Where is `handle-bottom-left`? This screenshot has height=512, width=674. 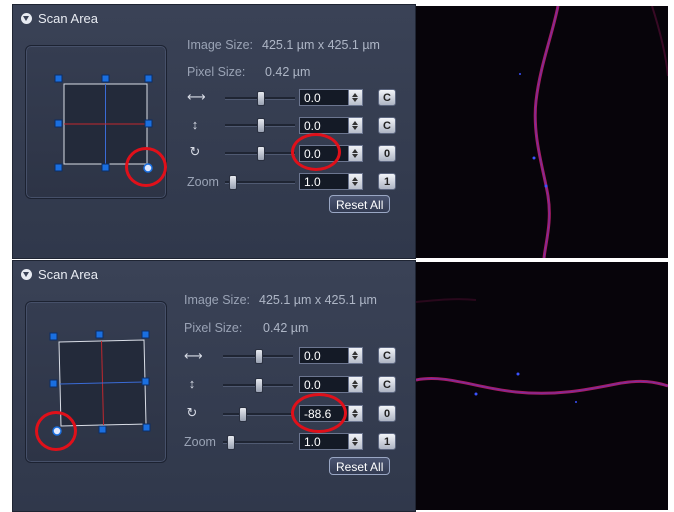 handle-bottom-left is located at coordinates (58, 167).